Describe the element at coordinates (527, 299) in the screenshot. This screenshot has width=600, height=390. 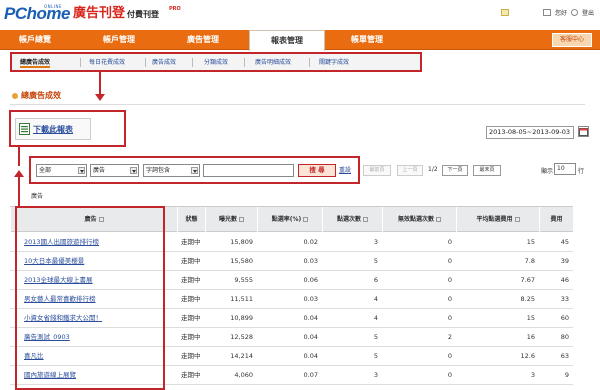
I see `table-cell: 8.25` at that location.